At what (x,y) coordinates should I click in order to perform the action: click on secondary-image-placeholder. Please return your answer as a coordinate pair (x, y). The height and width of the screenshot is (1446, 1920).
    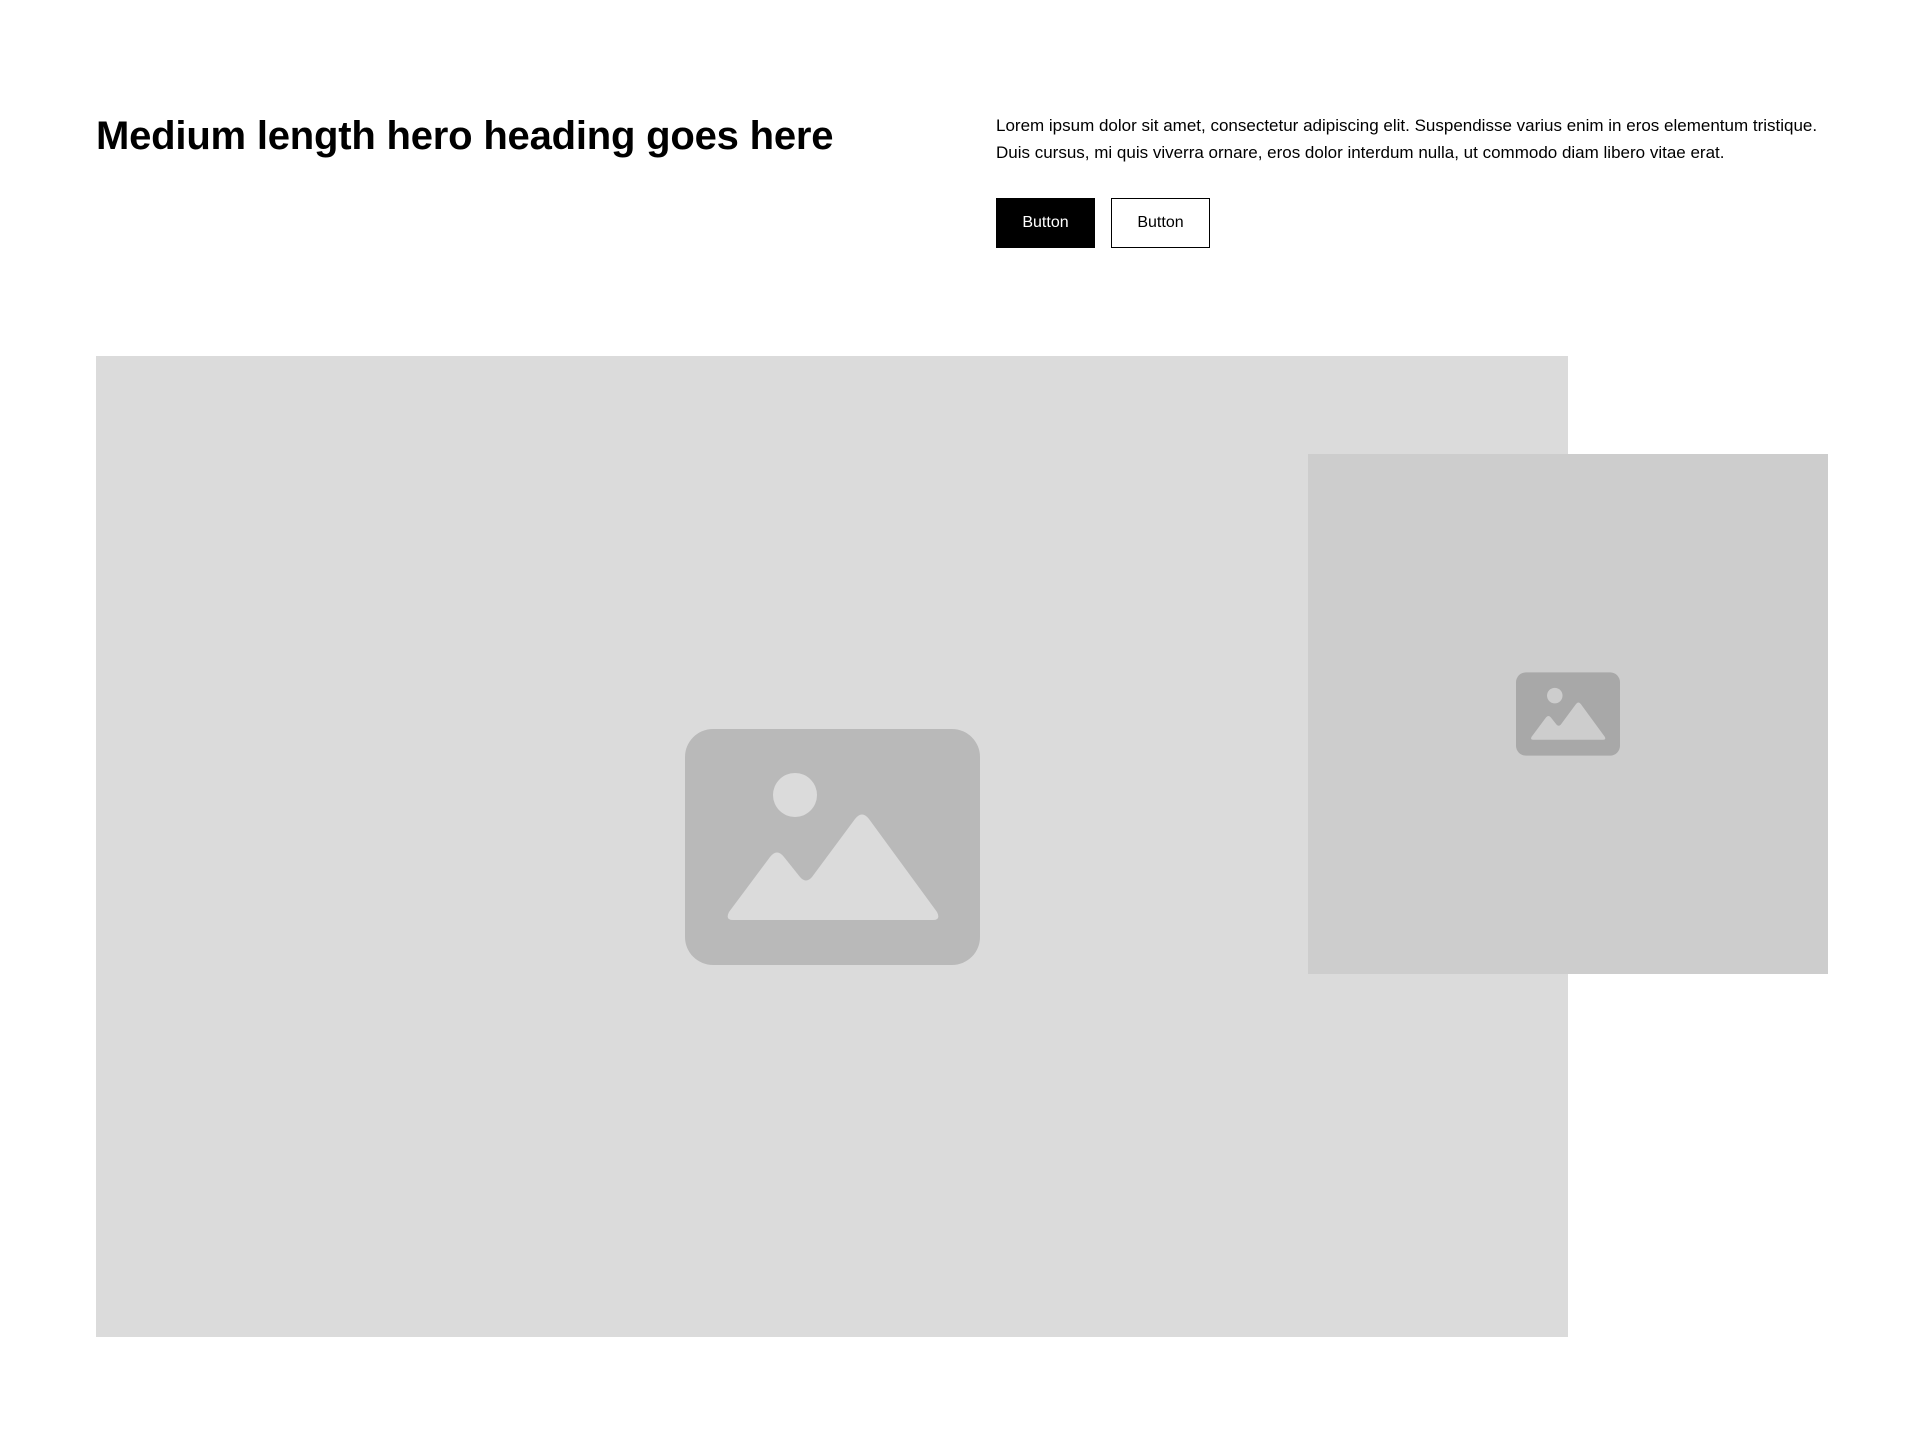
    Looking at the image, I should click on (1568, 714).